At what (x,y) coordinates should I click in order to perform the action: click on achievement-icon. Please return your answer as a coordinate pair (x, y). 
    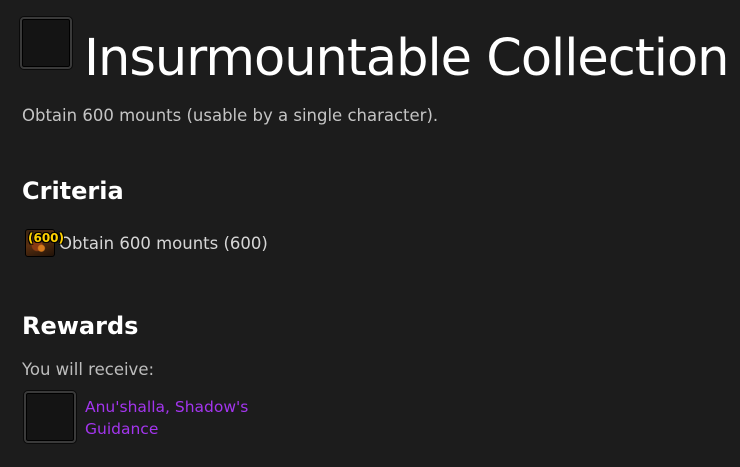
    Looking at the image, I should click on (46, 43).